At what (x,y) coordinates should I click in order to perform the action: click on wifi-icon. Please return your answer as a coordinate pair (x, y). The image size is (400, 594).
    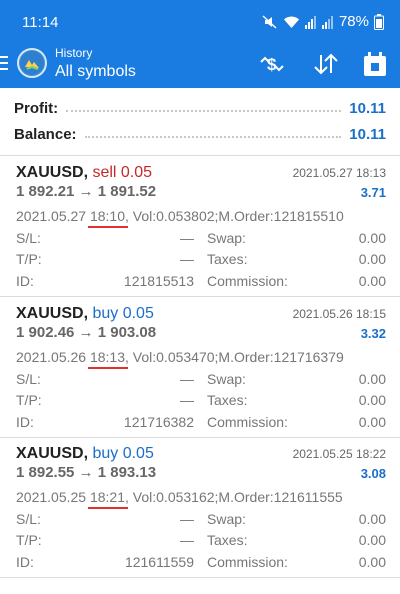
    Looking at the image, I should click on (291, 21).